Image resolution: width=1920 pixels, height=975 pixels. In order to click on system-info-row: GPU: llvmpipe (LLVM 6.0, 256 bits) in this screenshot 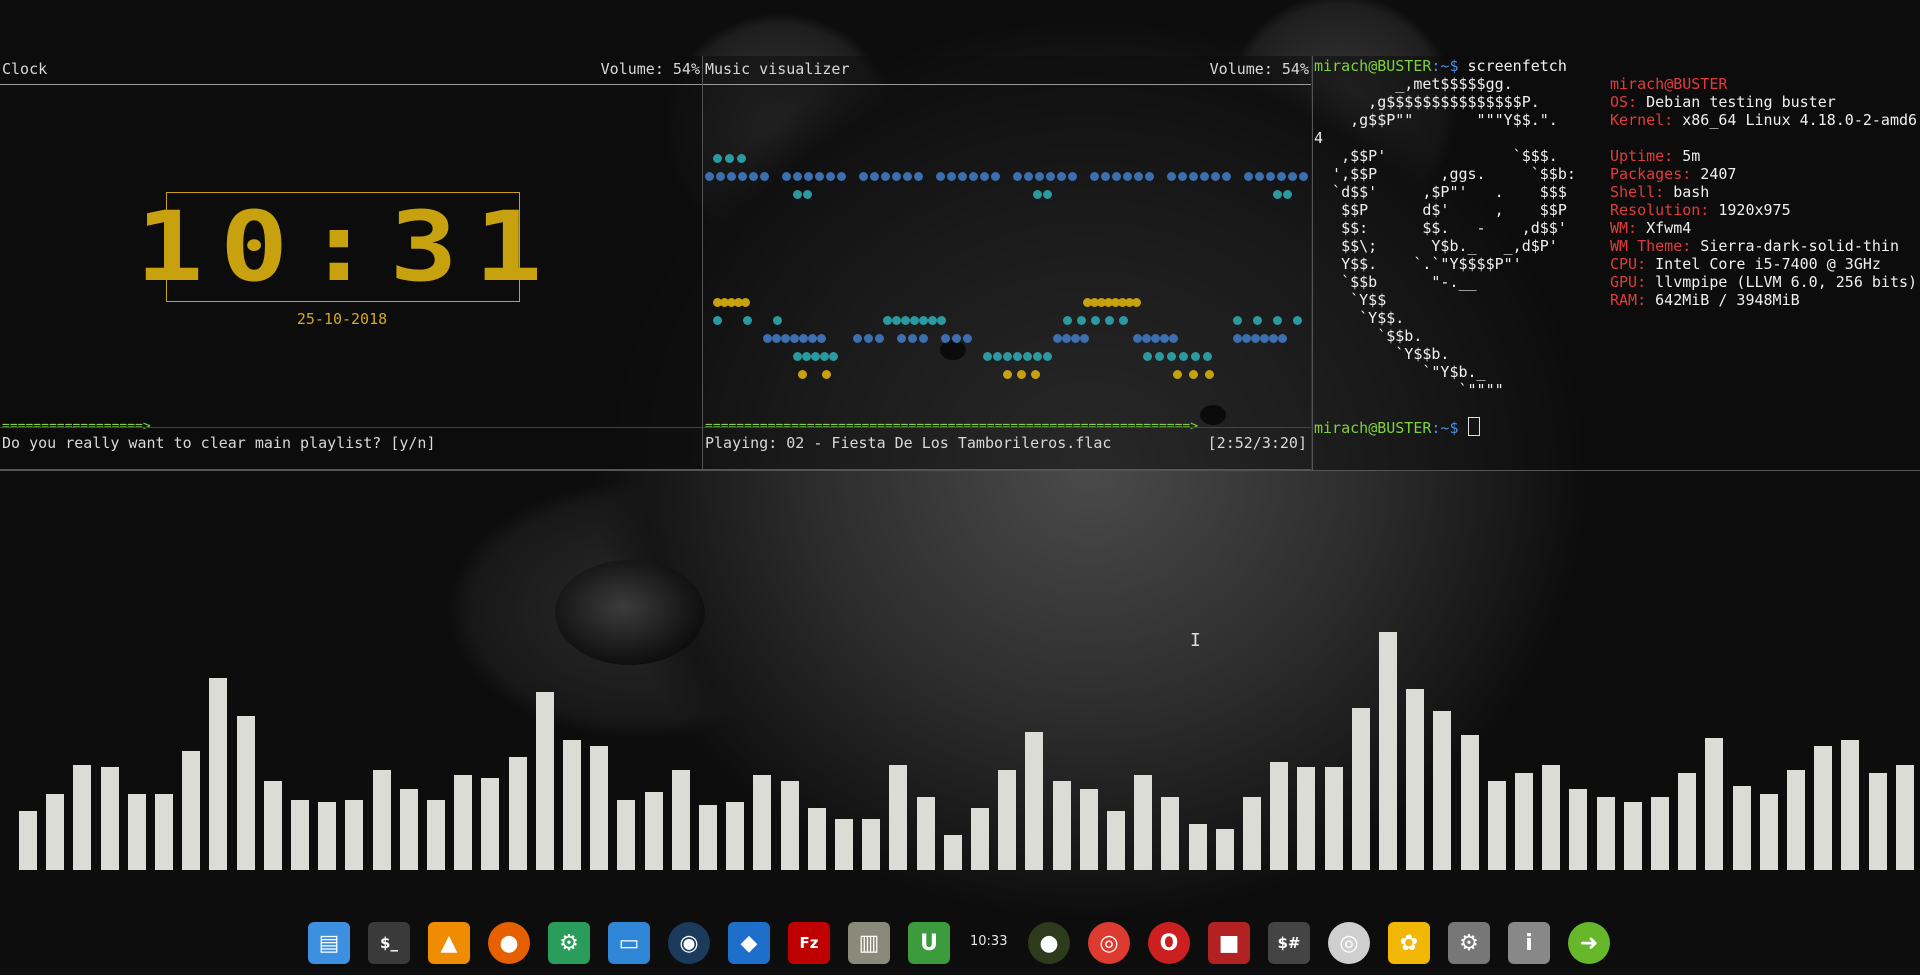, I will do `click(1764, 282)`.